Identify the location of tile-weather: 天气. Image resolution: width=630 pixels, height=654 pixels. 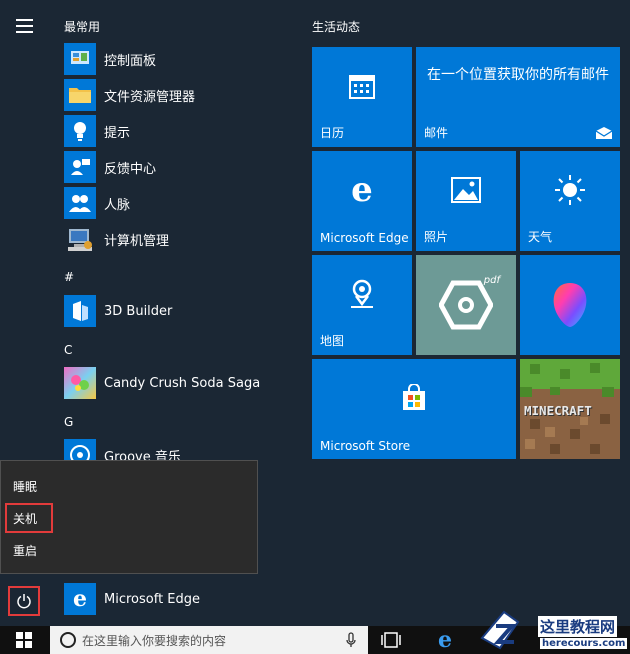
(570, 201).